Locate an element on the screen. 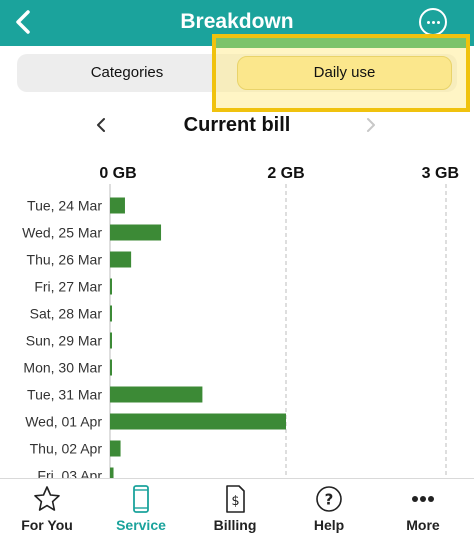 The width and height of the screenshot is (474, 540). category-label: Fri, 27 Mar is located at coordinates (68, 287).